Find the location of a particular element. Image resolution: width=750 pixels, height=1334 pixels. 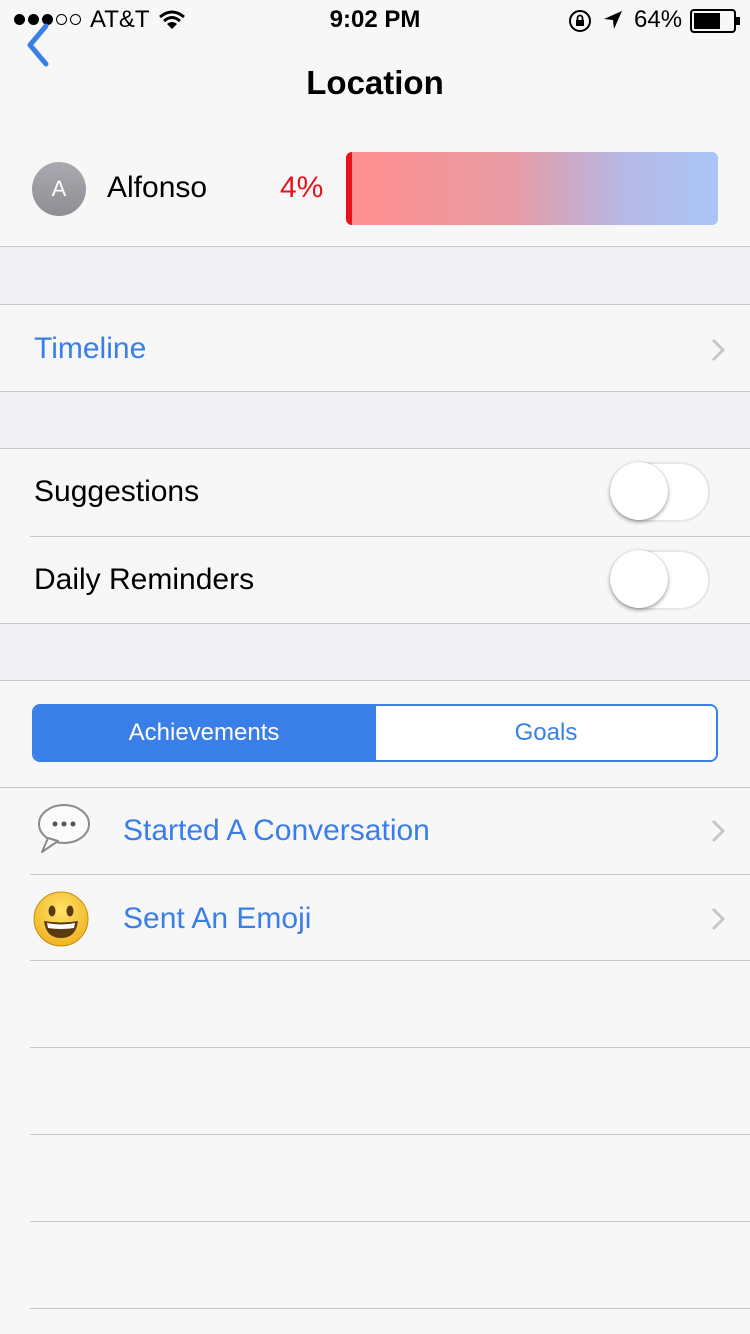

suggestions-toggle is located at coordinates (660, 492).